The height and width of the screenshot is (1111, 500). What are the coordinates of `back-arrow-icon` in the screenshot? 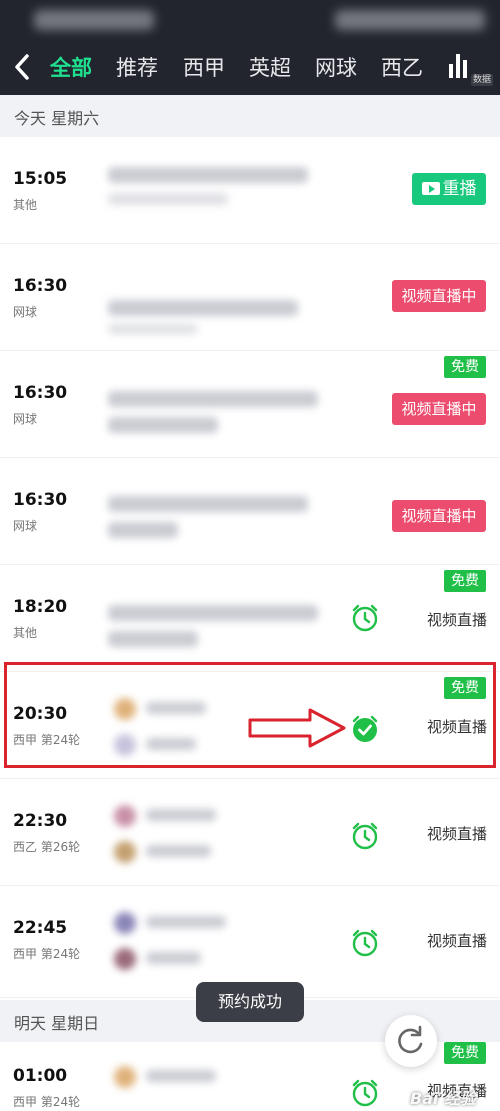 It's located at (22, 67).